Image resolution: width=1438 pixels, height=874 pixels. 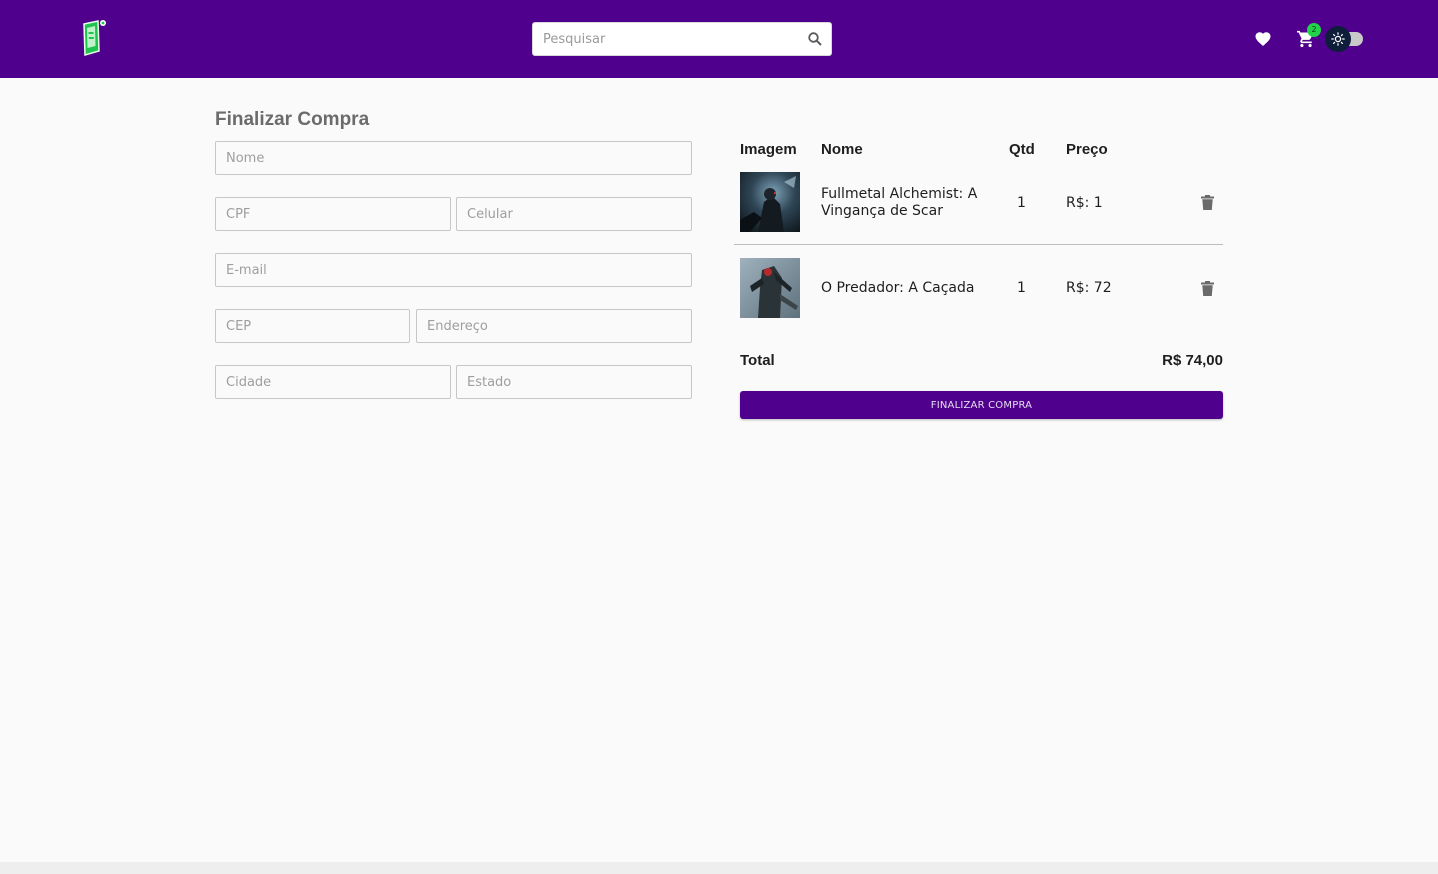 What do you see at coordinates (93, 38) in the screenshot?
I see `logo-icon` at bounding box center [93, 38].